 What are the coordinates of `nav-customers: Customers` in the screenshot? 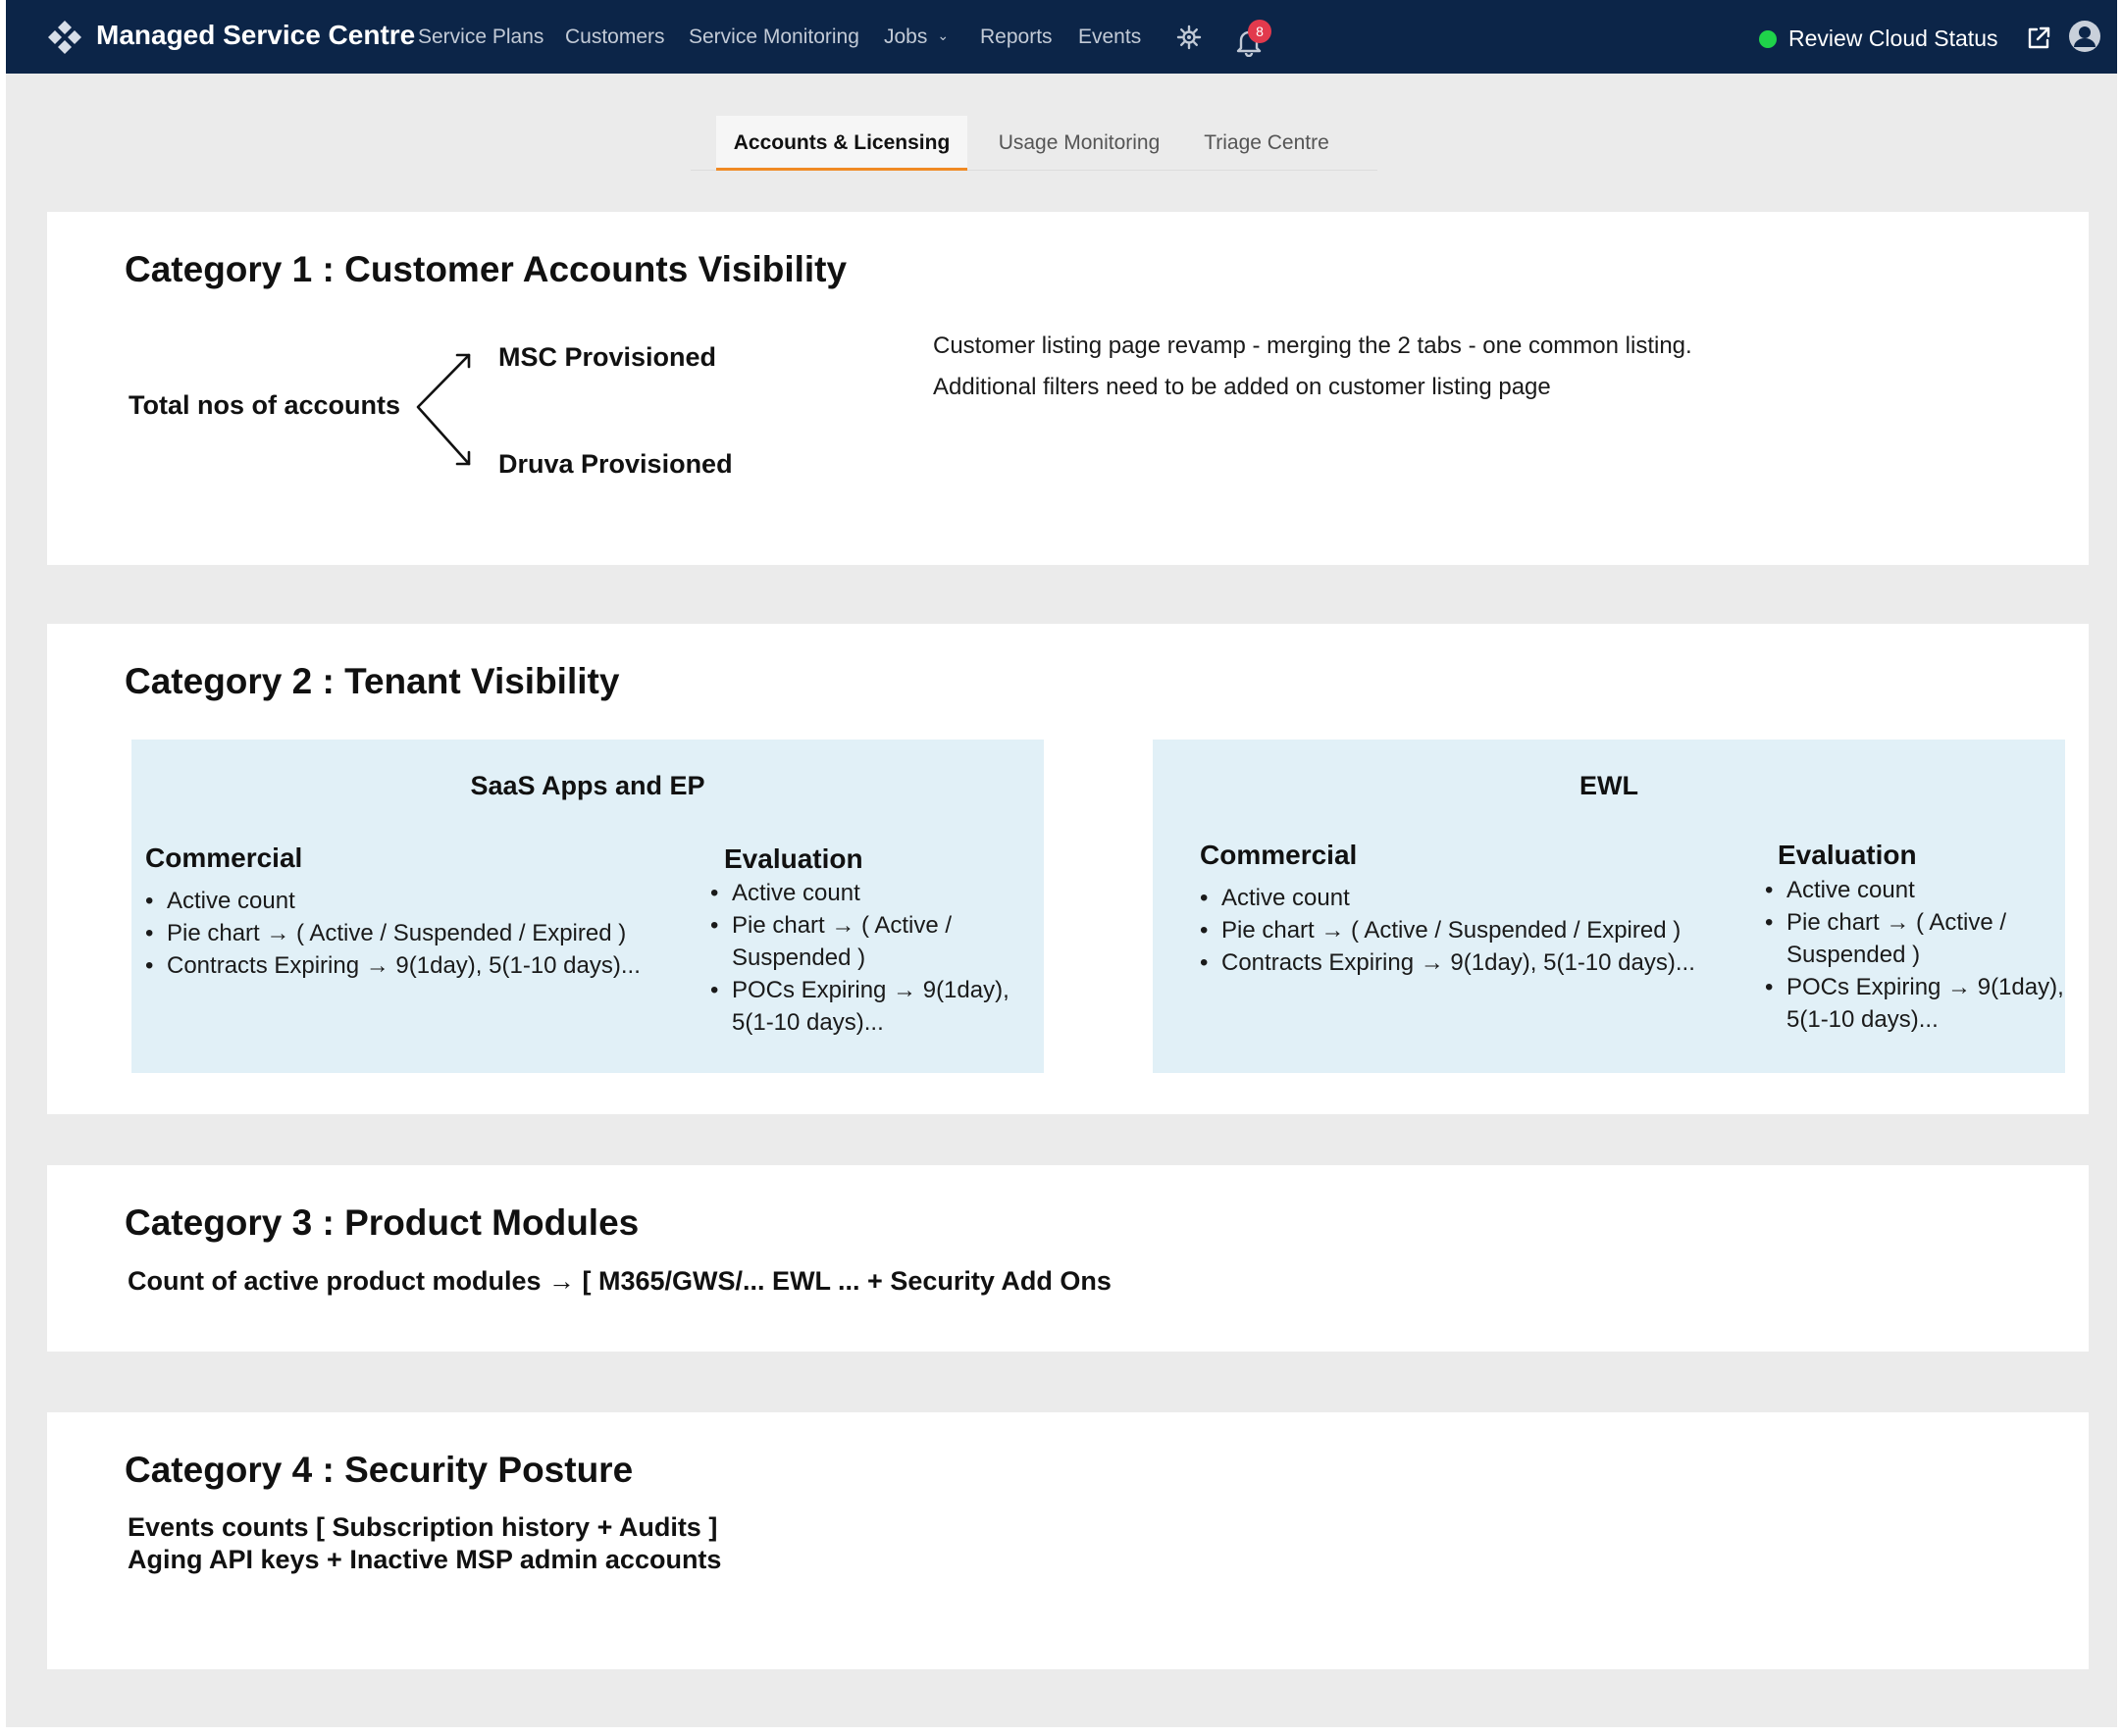 It's located at (615, 38).